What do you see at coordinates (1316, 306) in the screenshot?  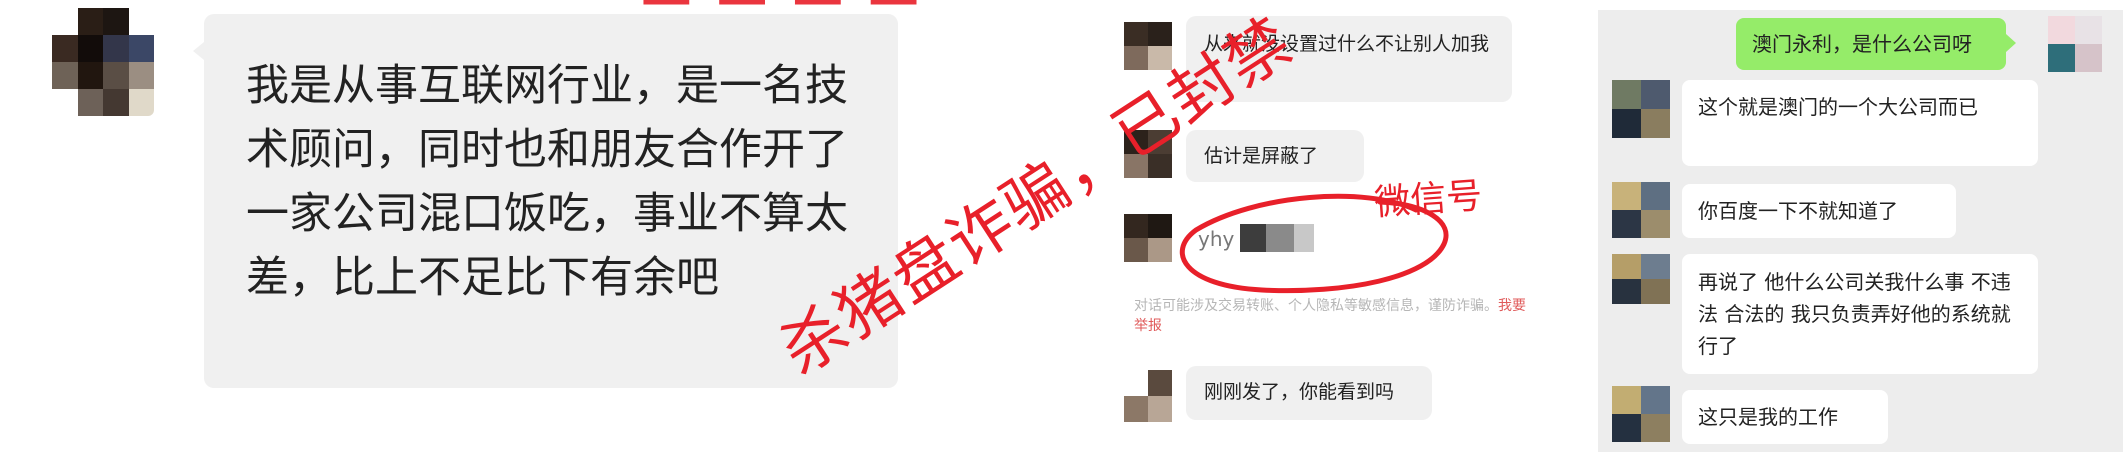 I see `warning-text: 对话可能涉及交易转账、个人隐私等敏感信息，谨防诈骗。` at bounding box center [1316, 306].